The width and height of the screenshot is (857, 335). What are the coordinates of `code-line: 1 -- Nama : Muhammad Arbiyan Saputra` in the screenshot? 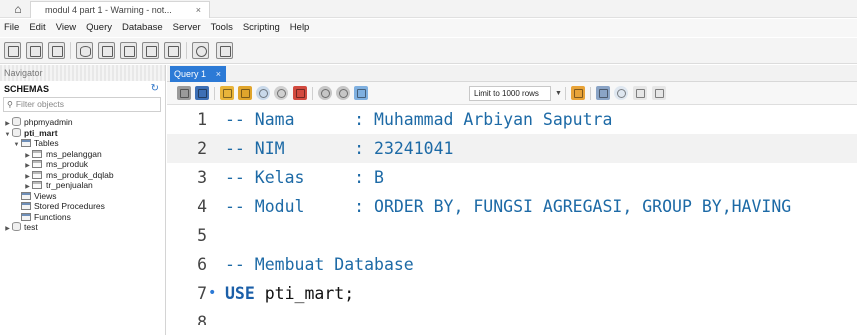 It's located at (512, 119).